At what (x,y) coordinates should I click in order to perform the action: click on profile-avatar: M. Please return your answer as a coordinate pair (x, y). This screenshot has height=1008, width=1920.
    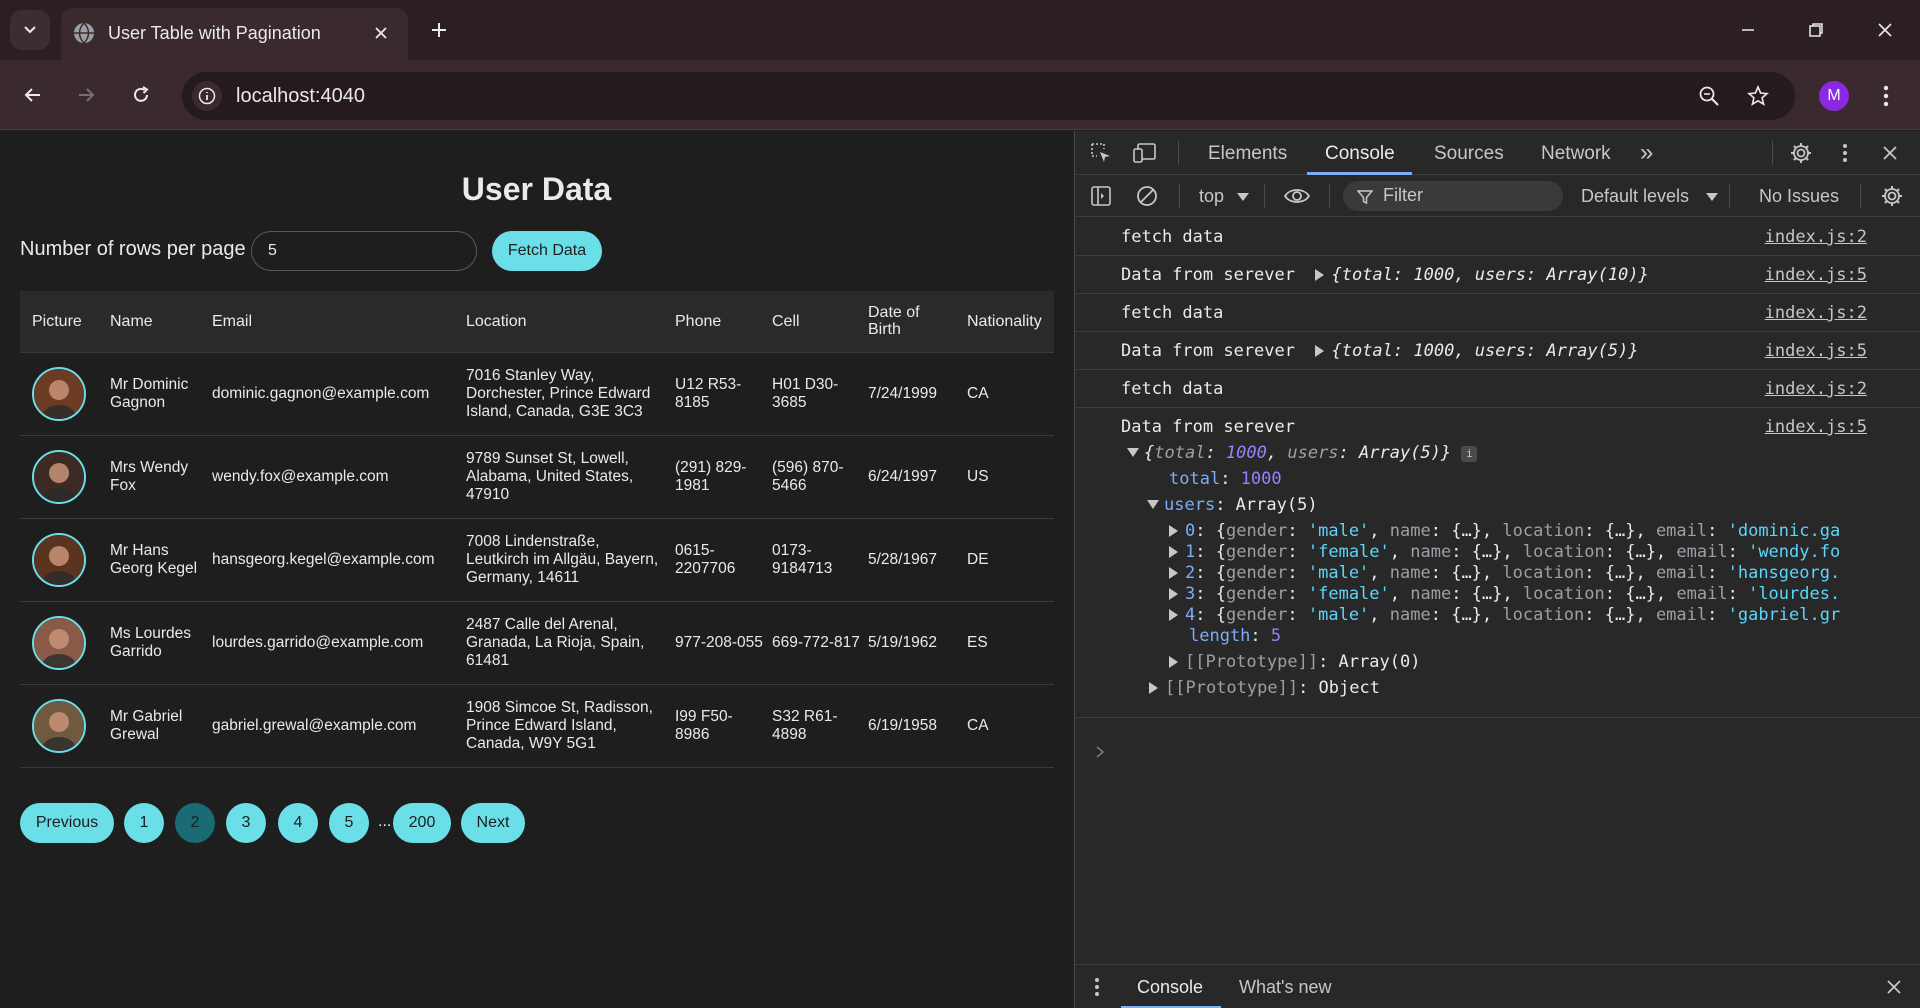
    Looking at the image, I should click on (1834, 96).